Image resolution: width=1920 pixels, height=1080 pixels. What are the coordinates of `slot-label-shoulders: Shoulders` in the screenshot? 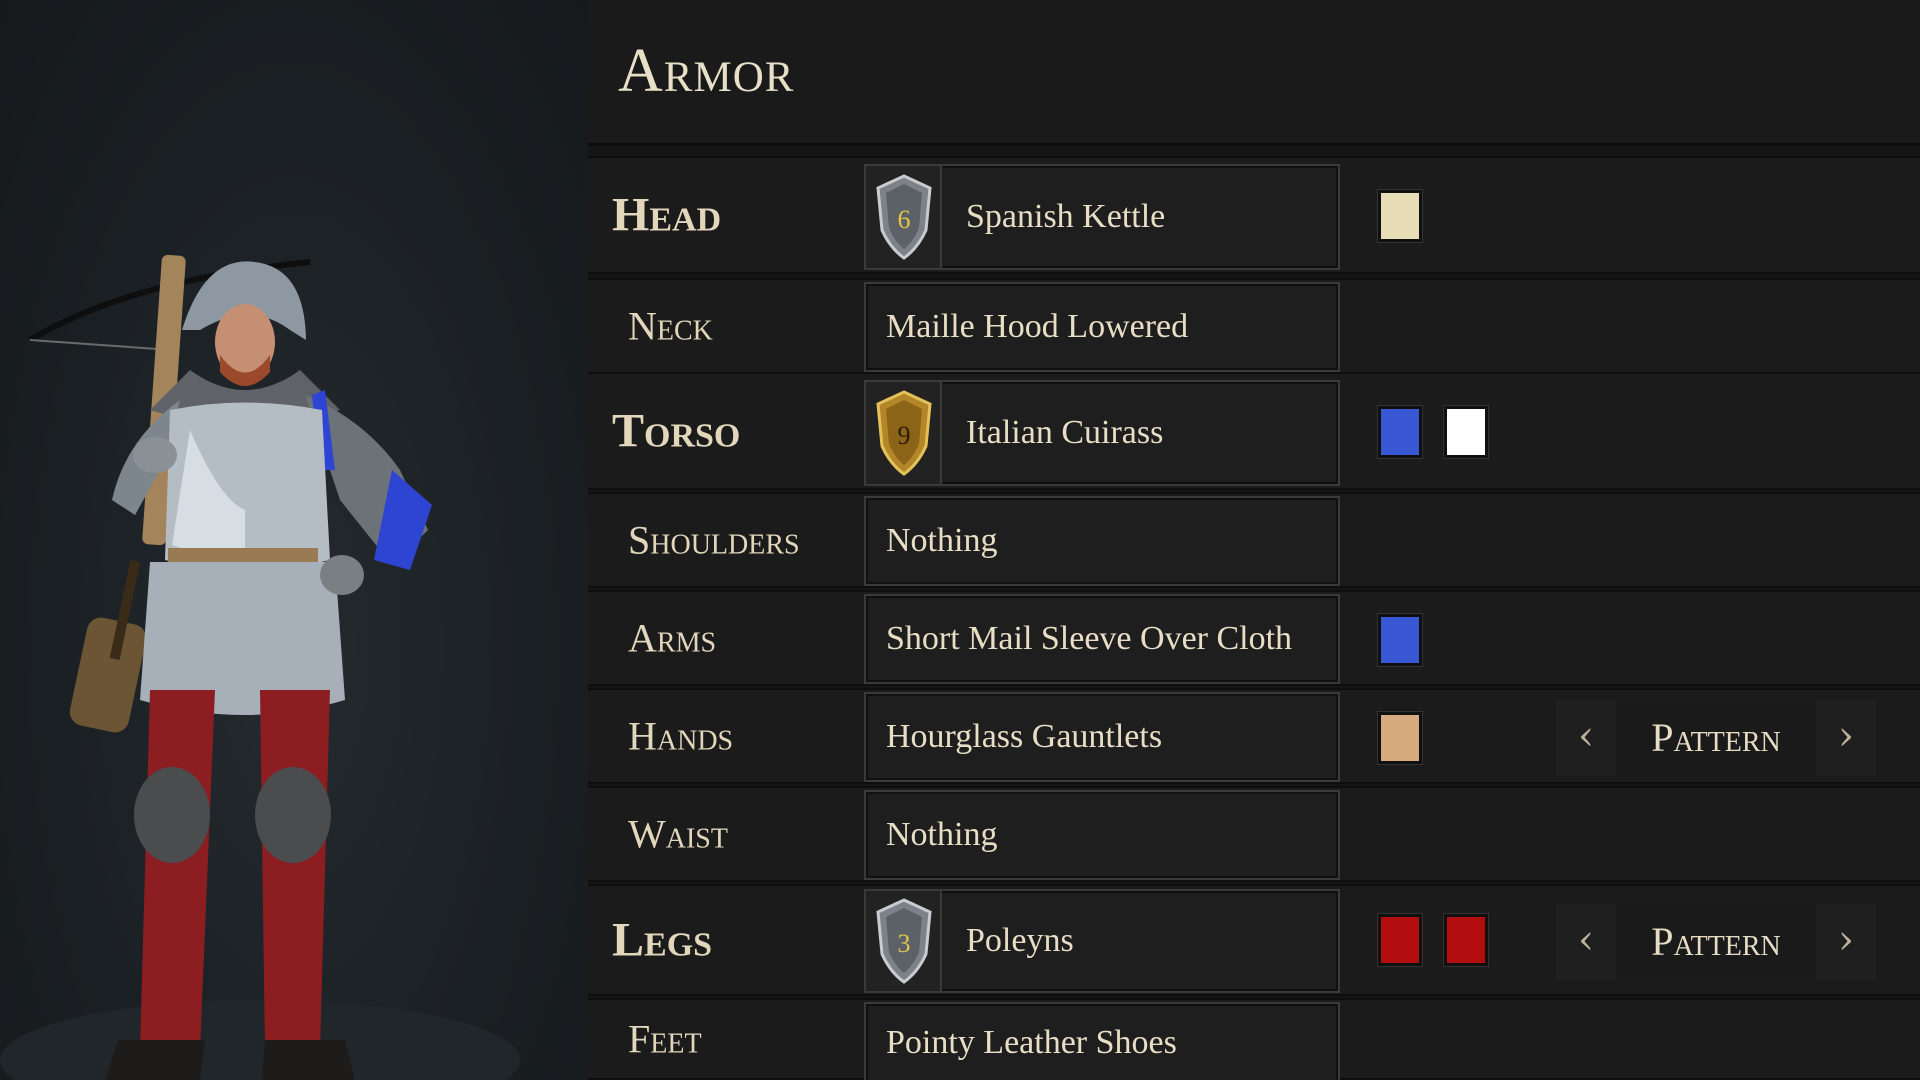 It's located at (714, 540).